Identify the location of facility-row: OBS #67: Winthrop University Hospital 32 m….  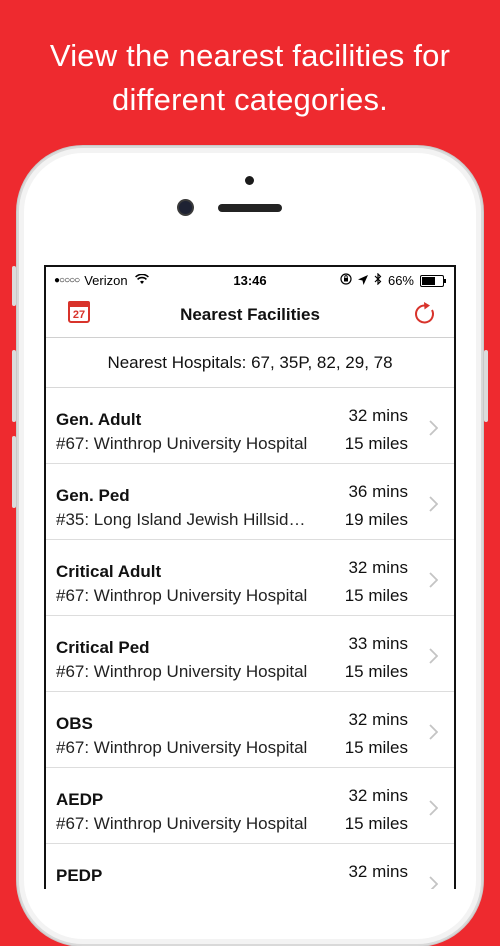
(250, 730).